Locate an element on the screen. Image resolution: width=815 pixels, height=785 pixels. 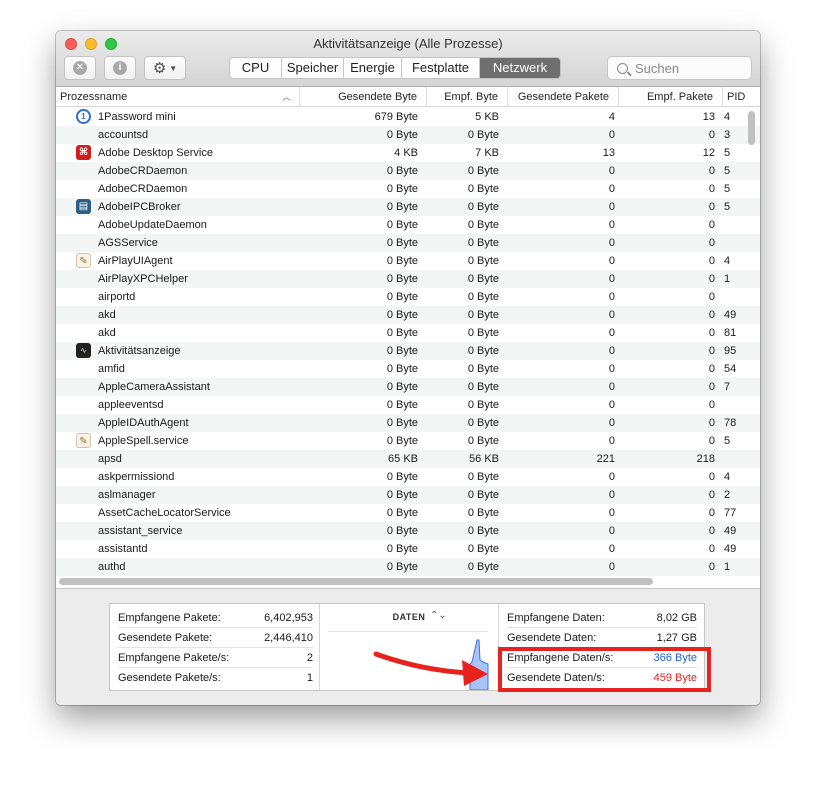
annotation-arrow-head is located at coordinates (475, 673).